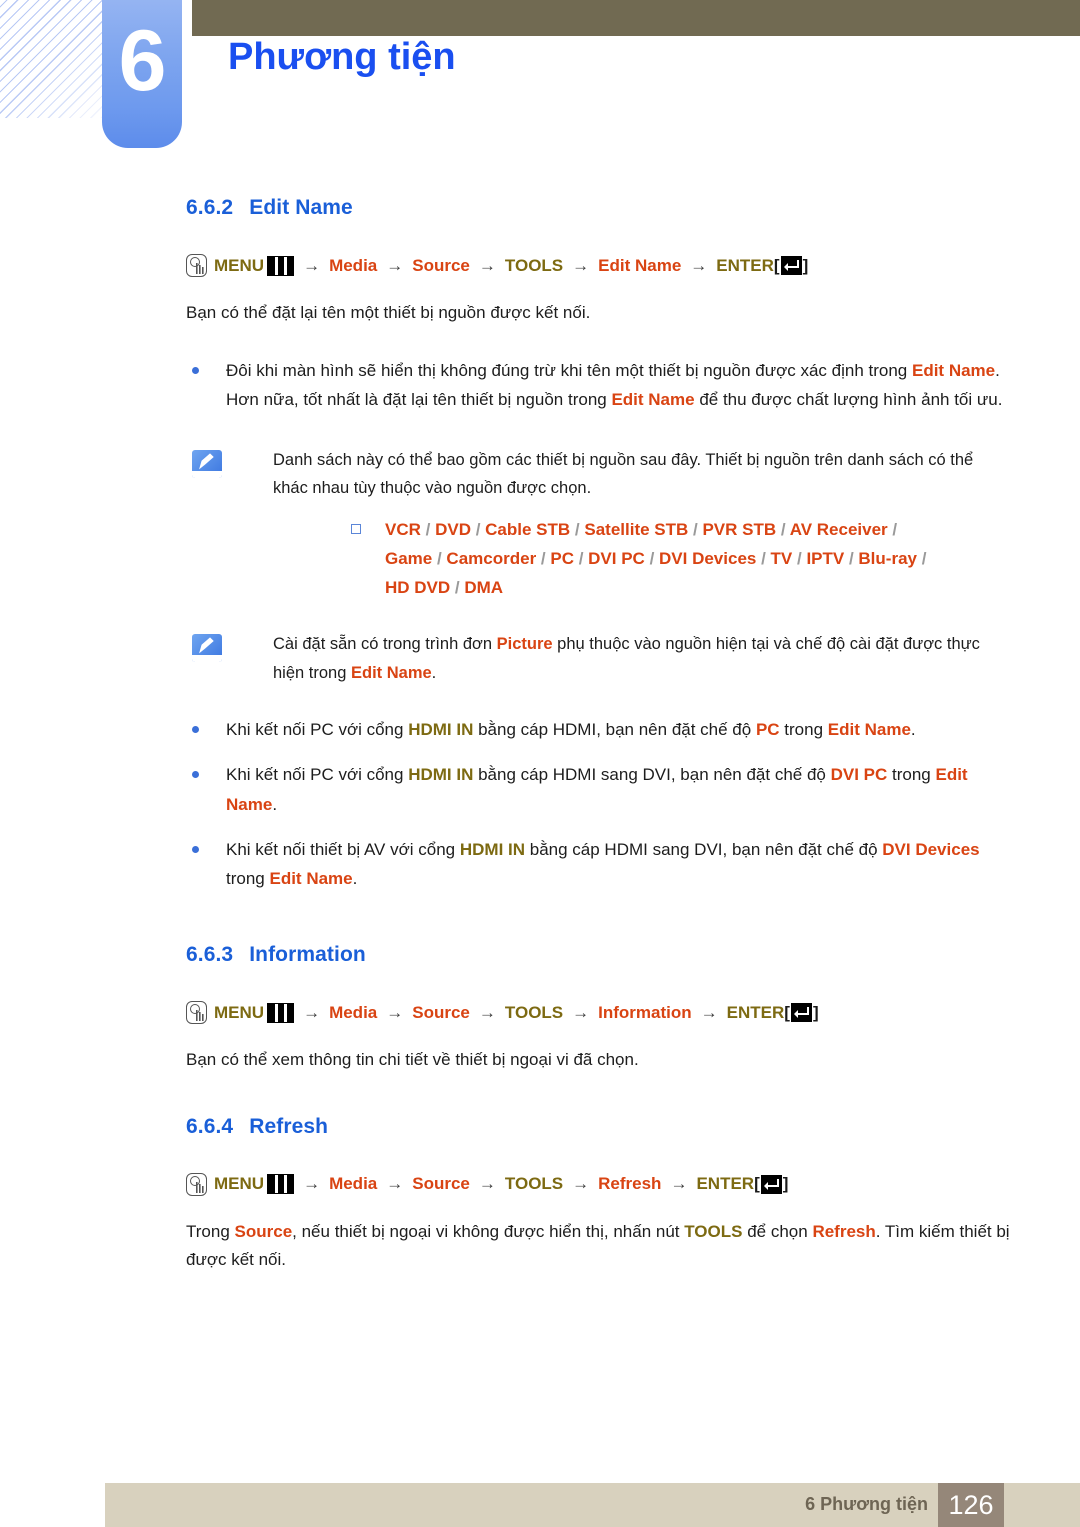  I want to click on device-5: AV Receiver, so click(838, 529).